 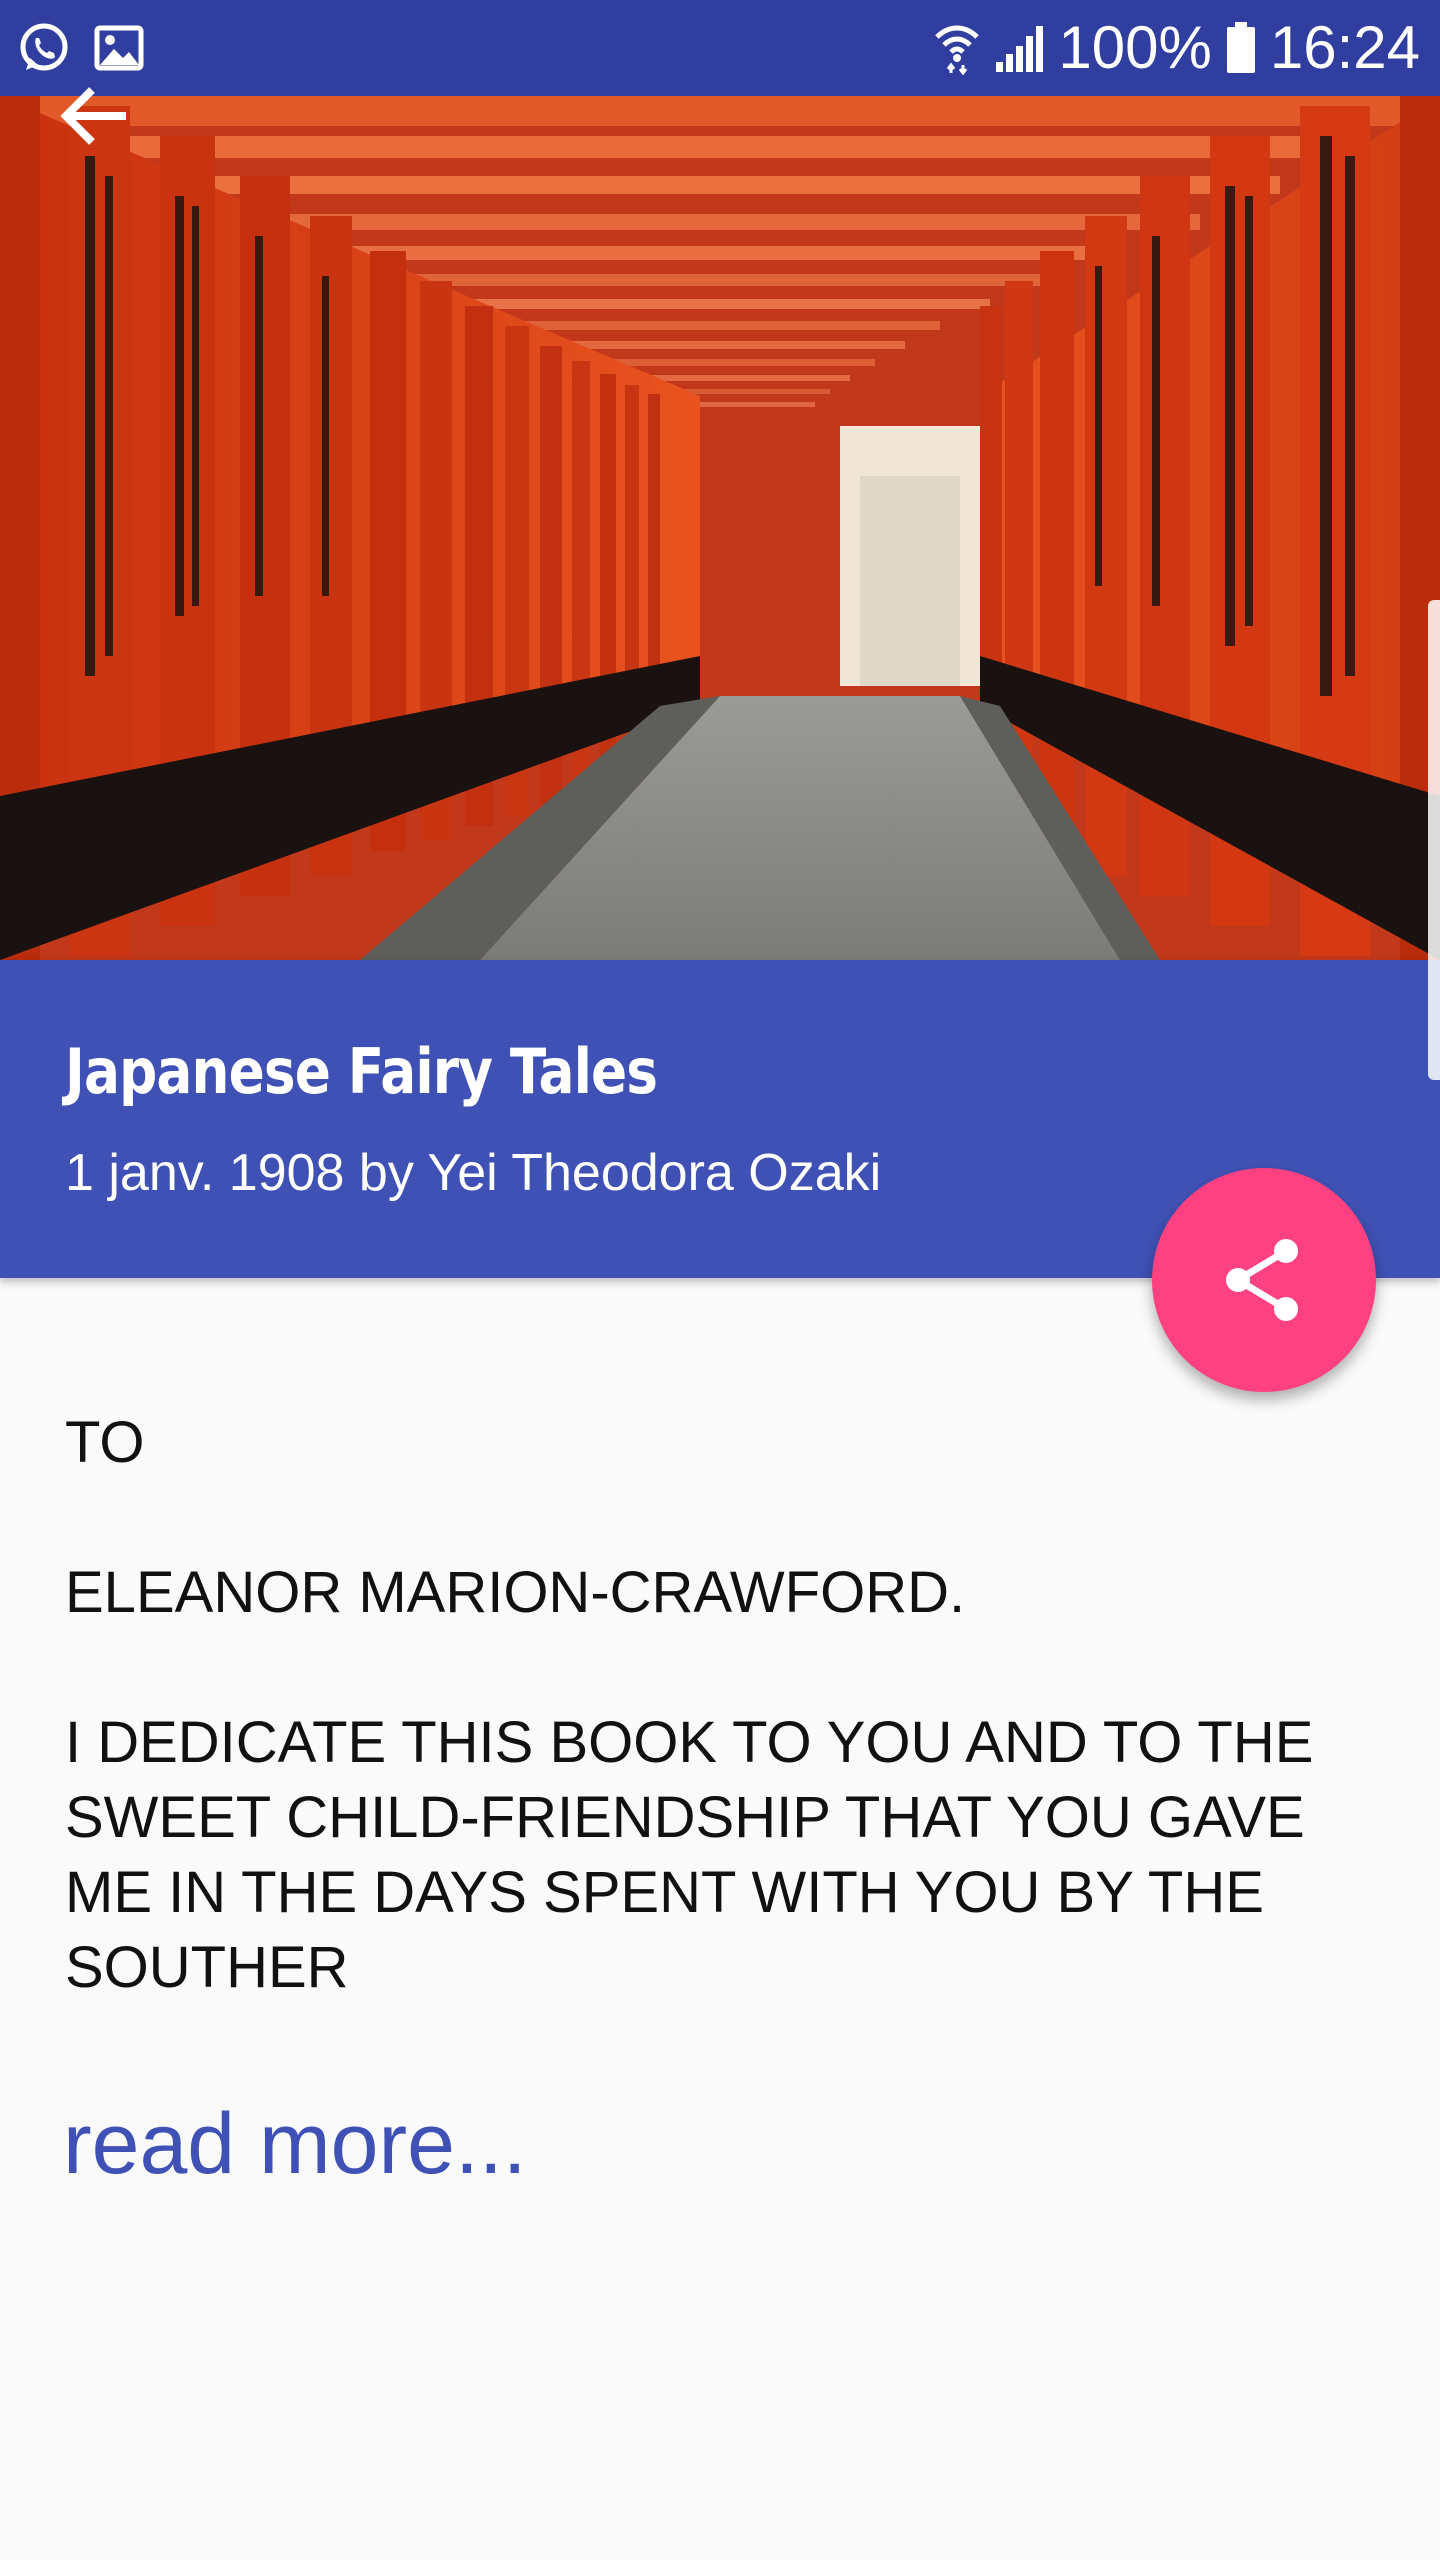 I want to click on book-meta: 1 janv. 1908 by Yei Theodora Ozaki, so click(x=473, y=1173).